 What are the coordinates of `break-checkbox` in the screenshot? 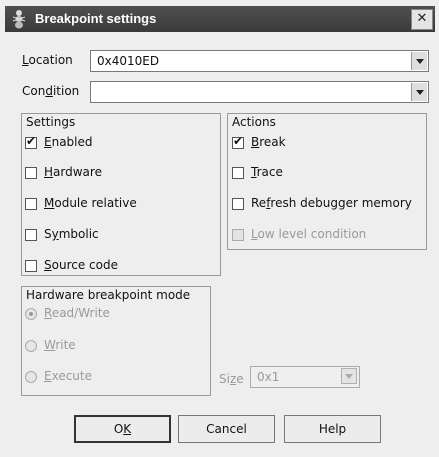 It's located at (238, 141).